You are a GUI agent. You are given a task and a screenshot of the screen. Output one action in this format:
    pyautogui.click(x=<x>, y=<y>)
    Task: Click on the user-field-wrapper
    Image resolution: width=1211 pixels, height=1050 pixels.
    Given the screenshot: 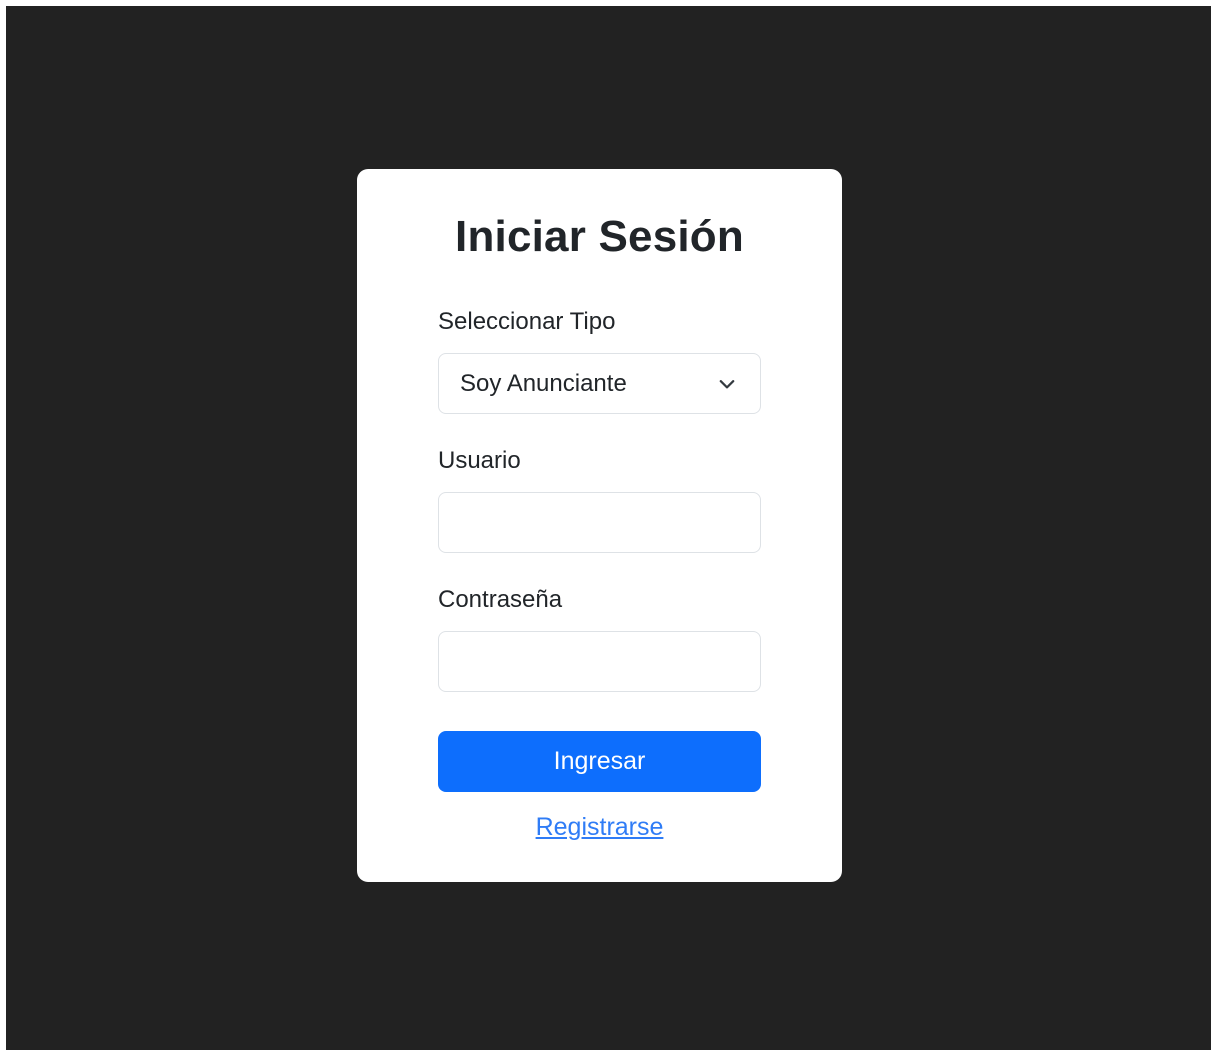 What is the action you would take?
    pyautogui.click(x=599, y=522)
    